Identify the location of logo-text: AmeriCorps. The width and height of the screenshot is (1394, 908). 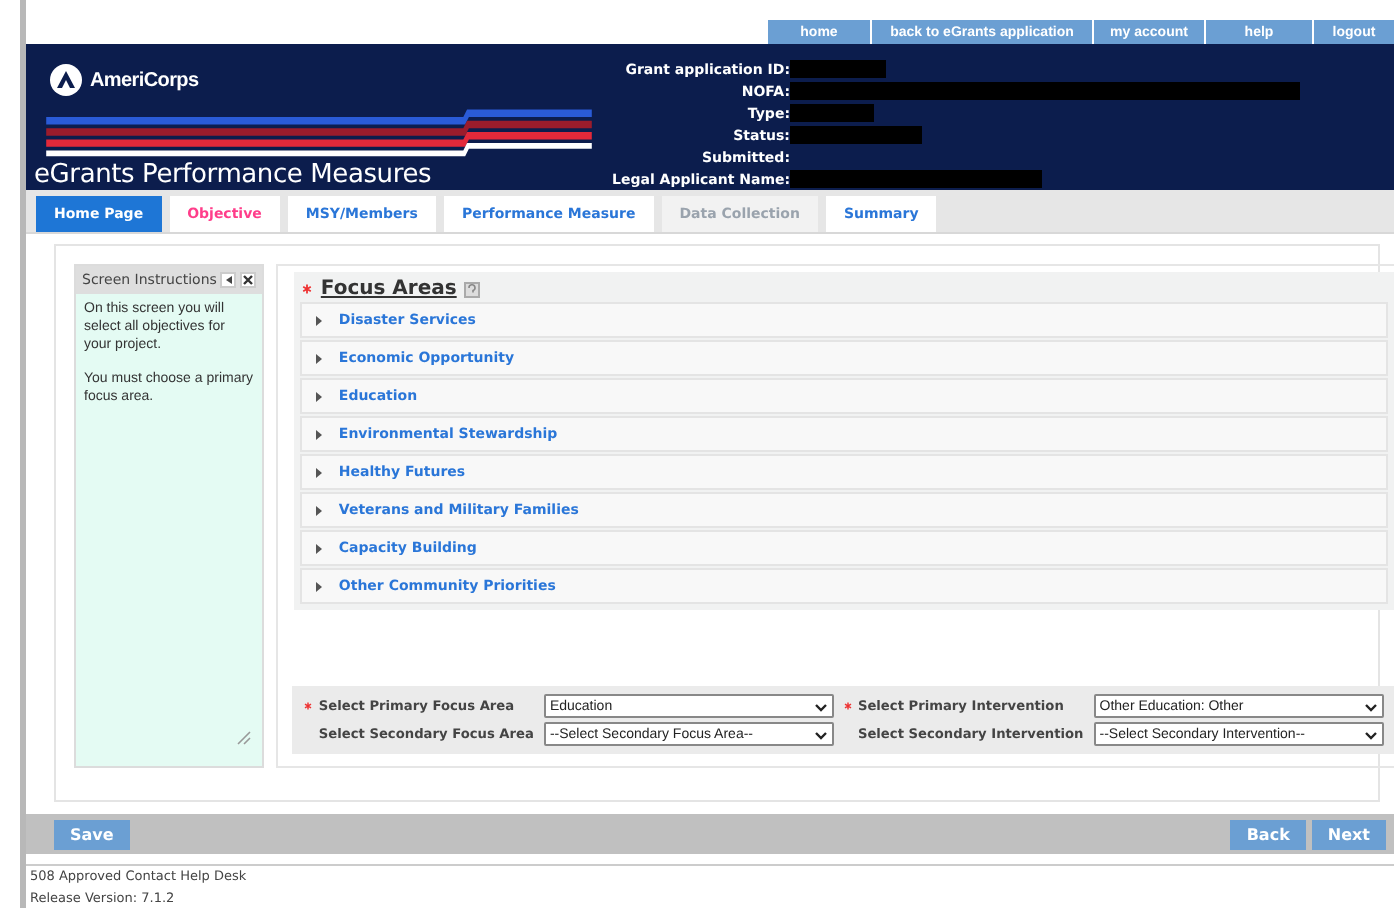
(144, 80).